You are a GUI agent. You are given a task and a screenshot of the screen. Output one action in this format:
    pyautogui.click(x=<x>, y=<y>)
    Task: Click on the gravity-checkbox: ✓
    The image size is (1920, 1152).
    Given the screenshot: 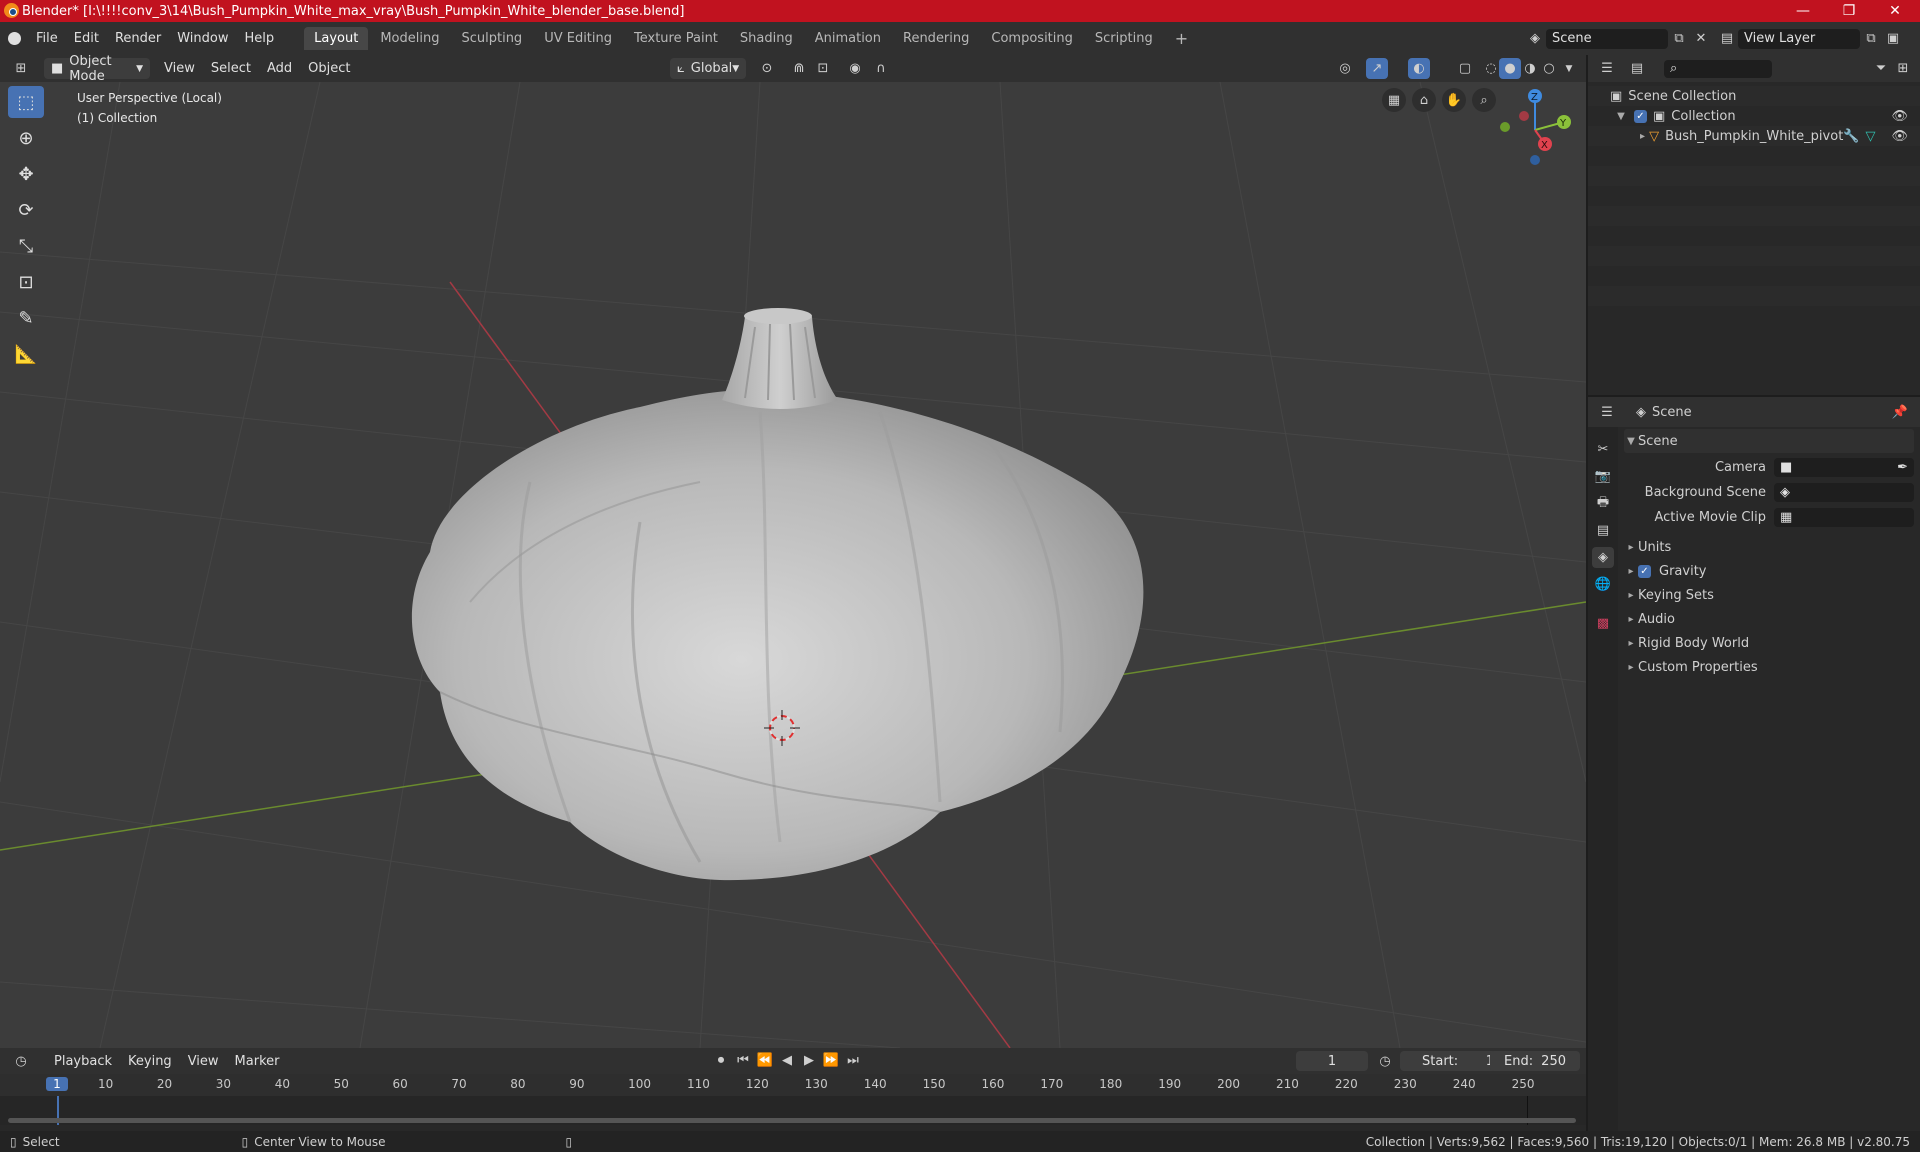 What is the action you would take?
    pyautogui.click(x=1644, y=571)
    